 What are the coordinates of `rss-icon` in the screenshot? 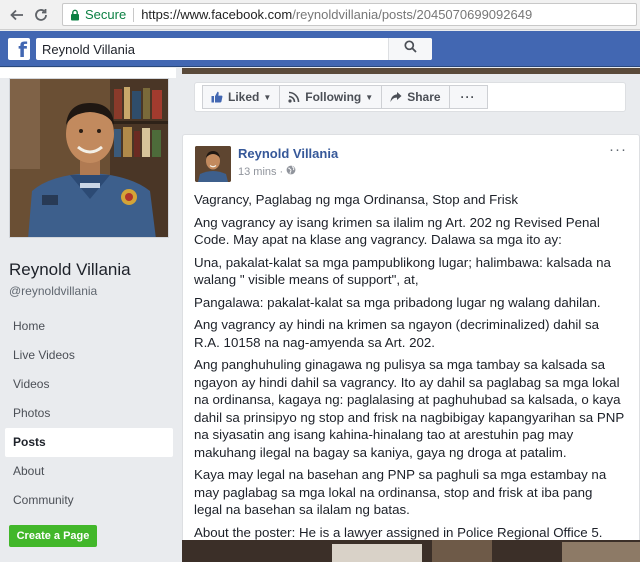 It's located at (294, 97).